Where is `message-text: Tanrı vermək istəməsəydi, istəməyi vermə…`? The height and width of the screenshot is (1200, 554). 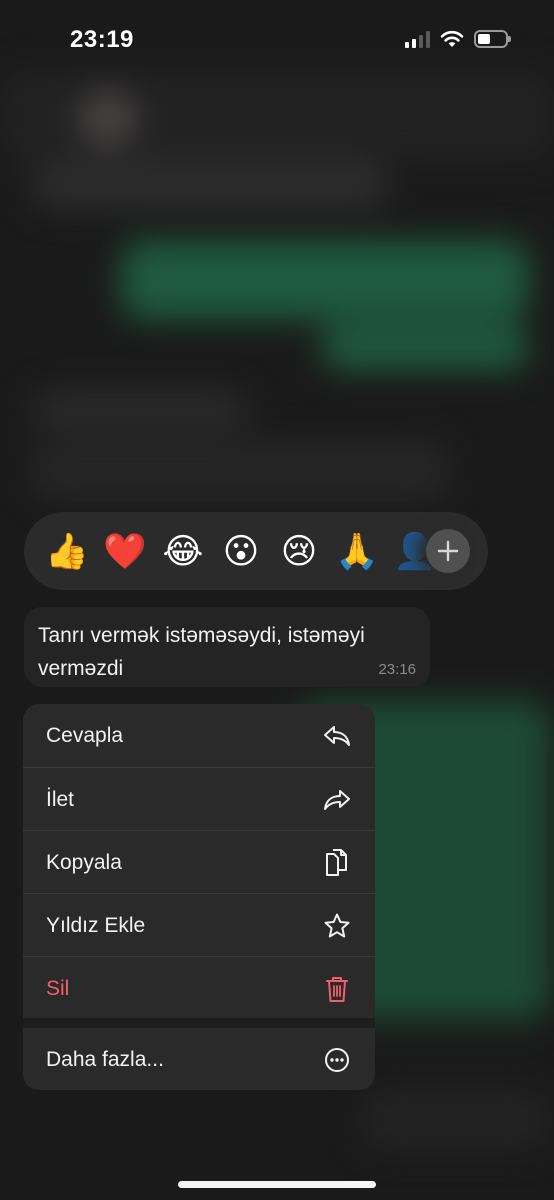
message-text: Tanrı vermək istəməsəydi, istəməyi vermə… is located at coordinates (201, 652).